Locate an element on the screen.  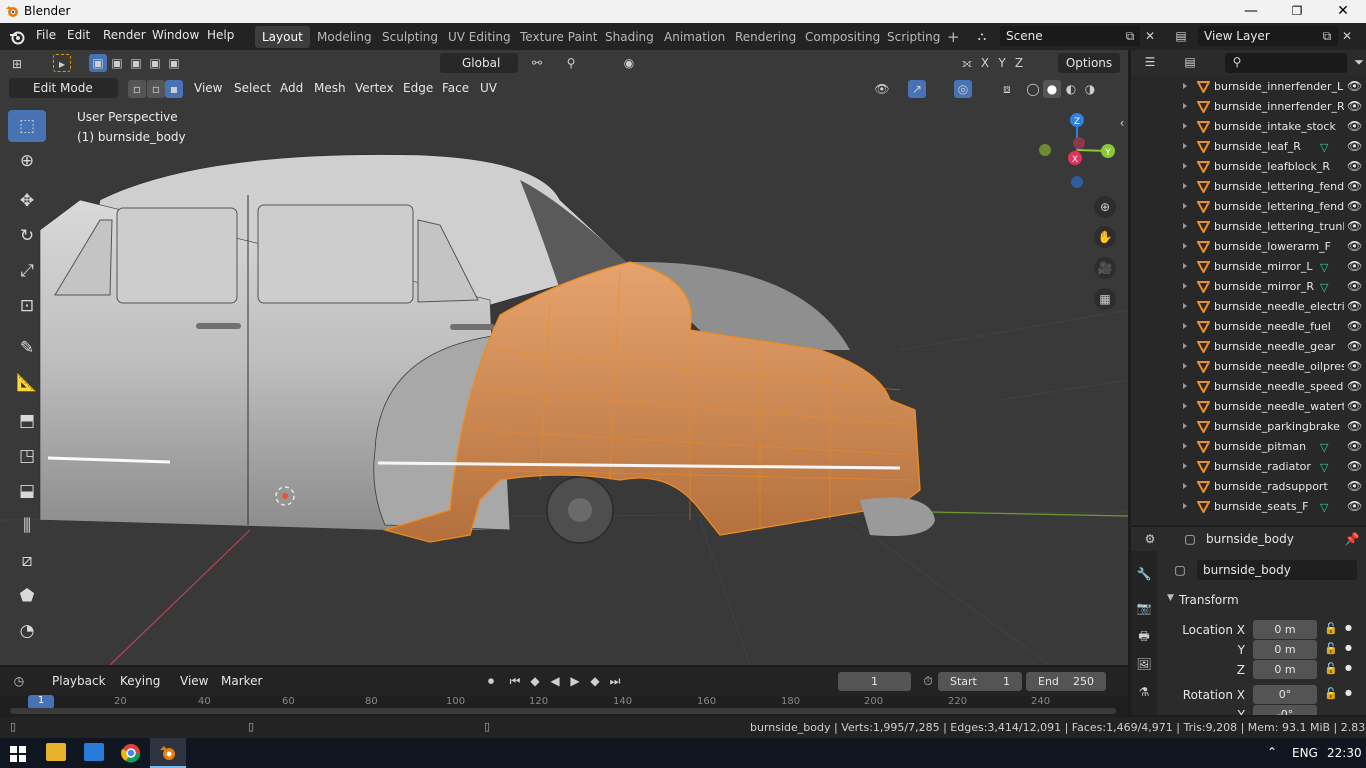
move-tool-icon: ✥ is located at coordinates (27, 201).